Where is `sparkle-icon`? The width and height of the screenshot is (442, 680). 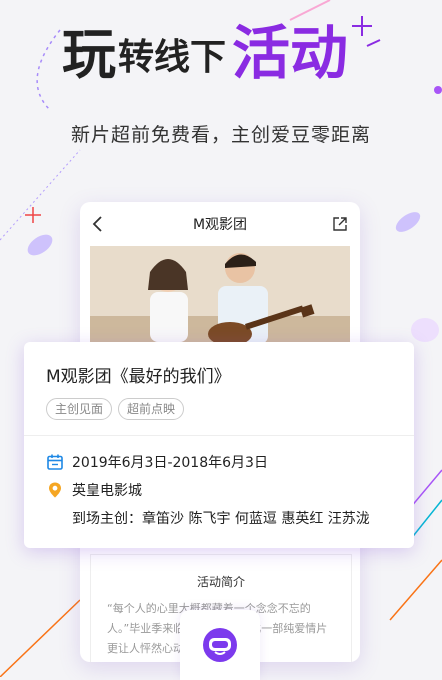 sparkle-icon is located at coordinates (366, 31).